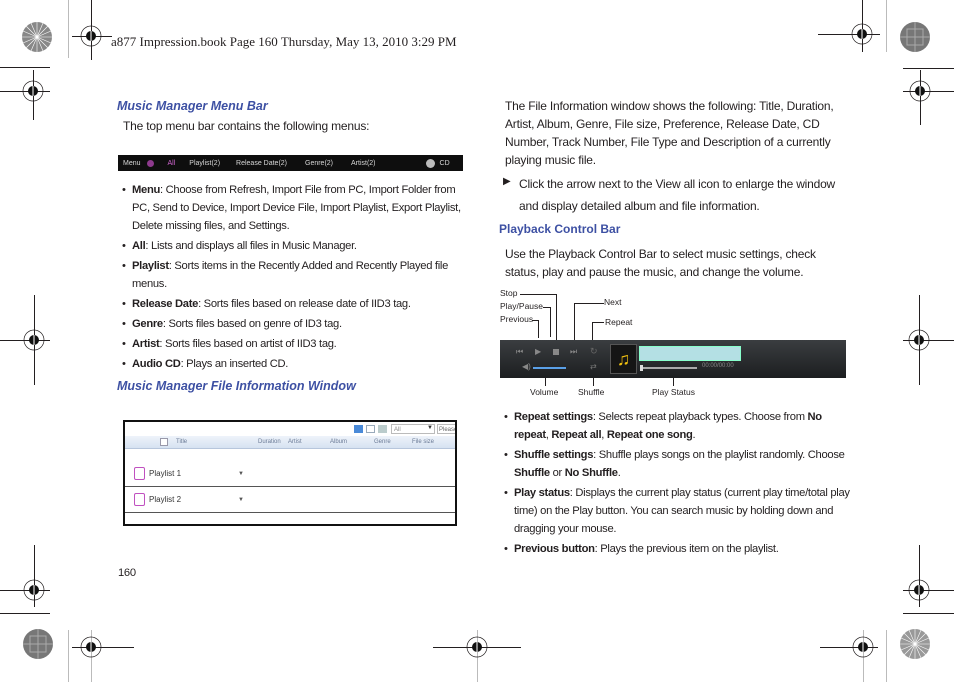 Image resolution: width=954 pixels, height=682 pixels. What do you see at coordinates (669, 368) in the screenshot?
I see `seek-slider` at bounding box center [669, 368].